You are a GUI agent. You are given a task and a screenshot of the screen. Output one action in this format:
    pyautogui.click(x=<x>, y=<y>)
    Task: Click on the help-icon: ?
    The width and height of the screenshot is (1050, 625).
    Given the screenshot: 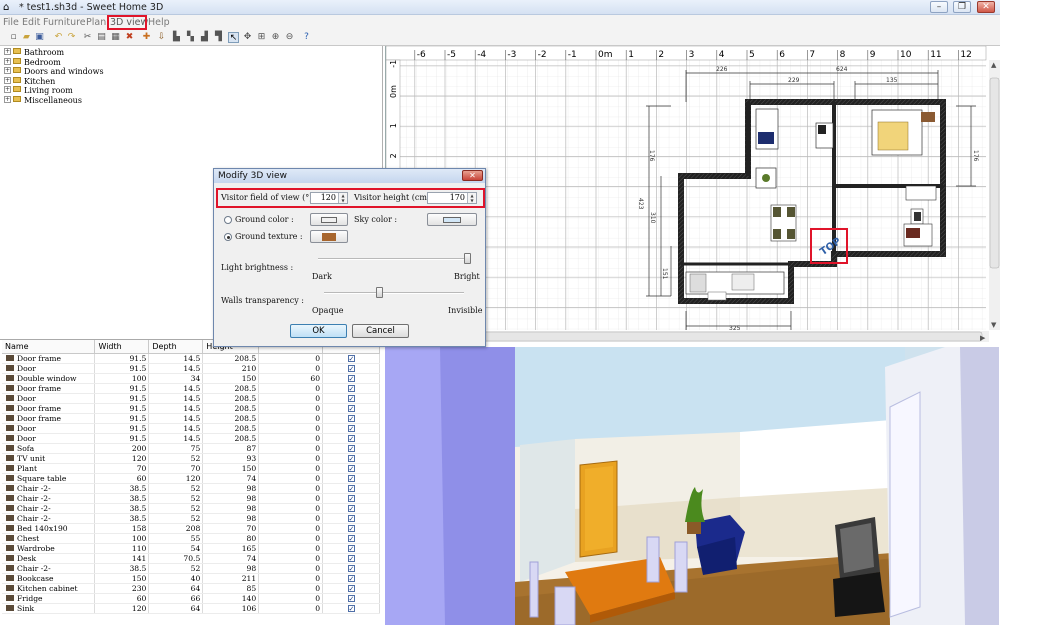 What is the action you would take?
    pyautogui.click(x=306, y=37)
    